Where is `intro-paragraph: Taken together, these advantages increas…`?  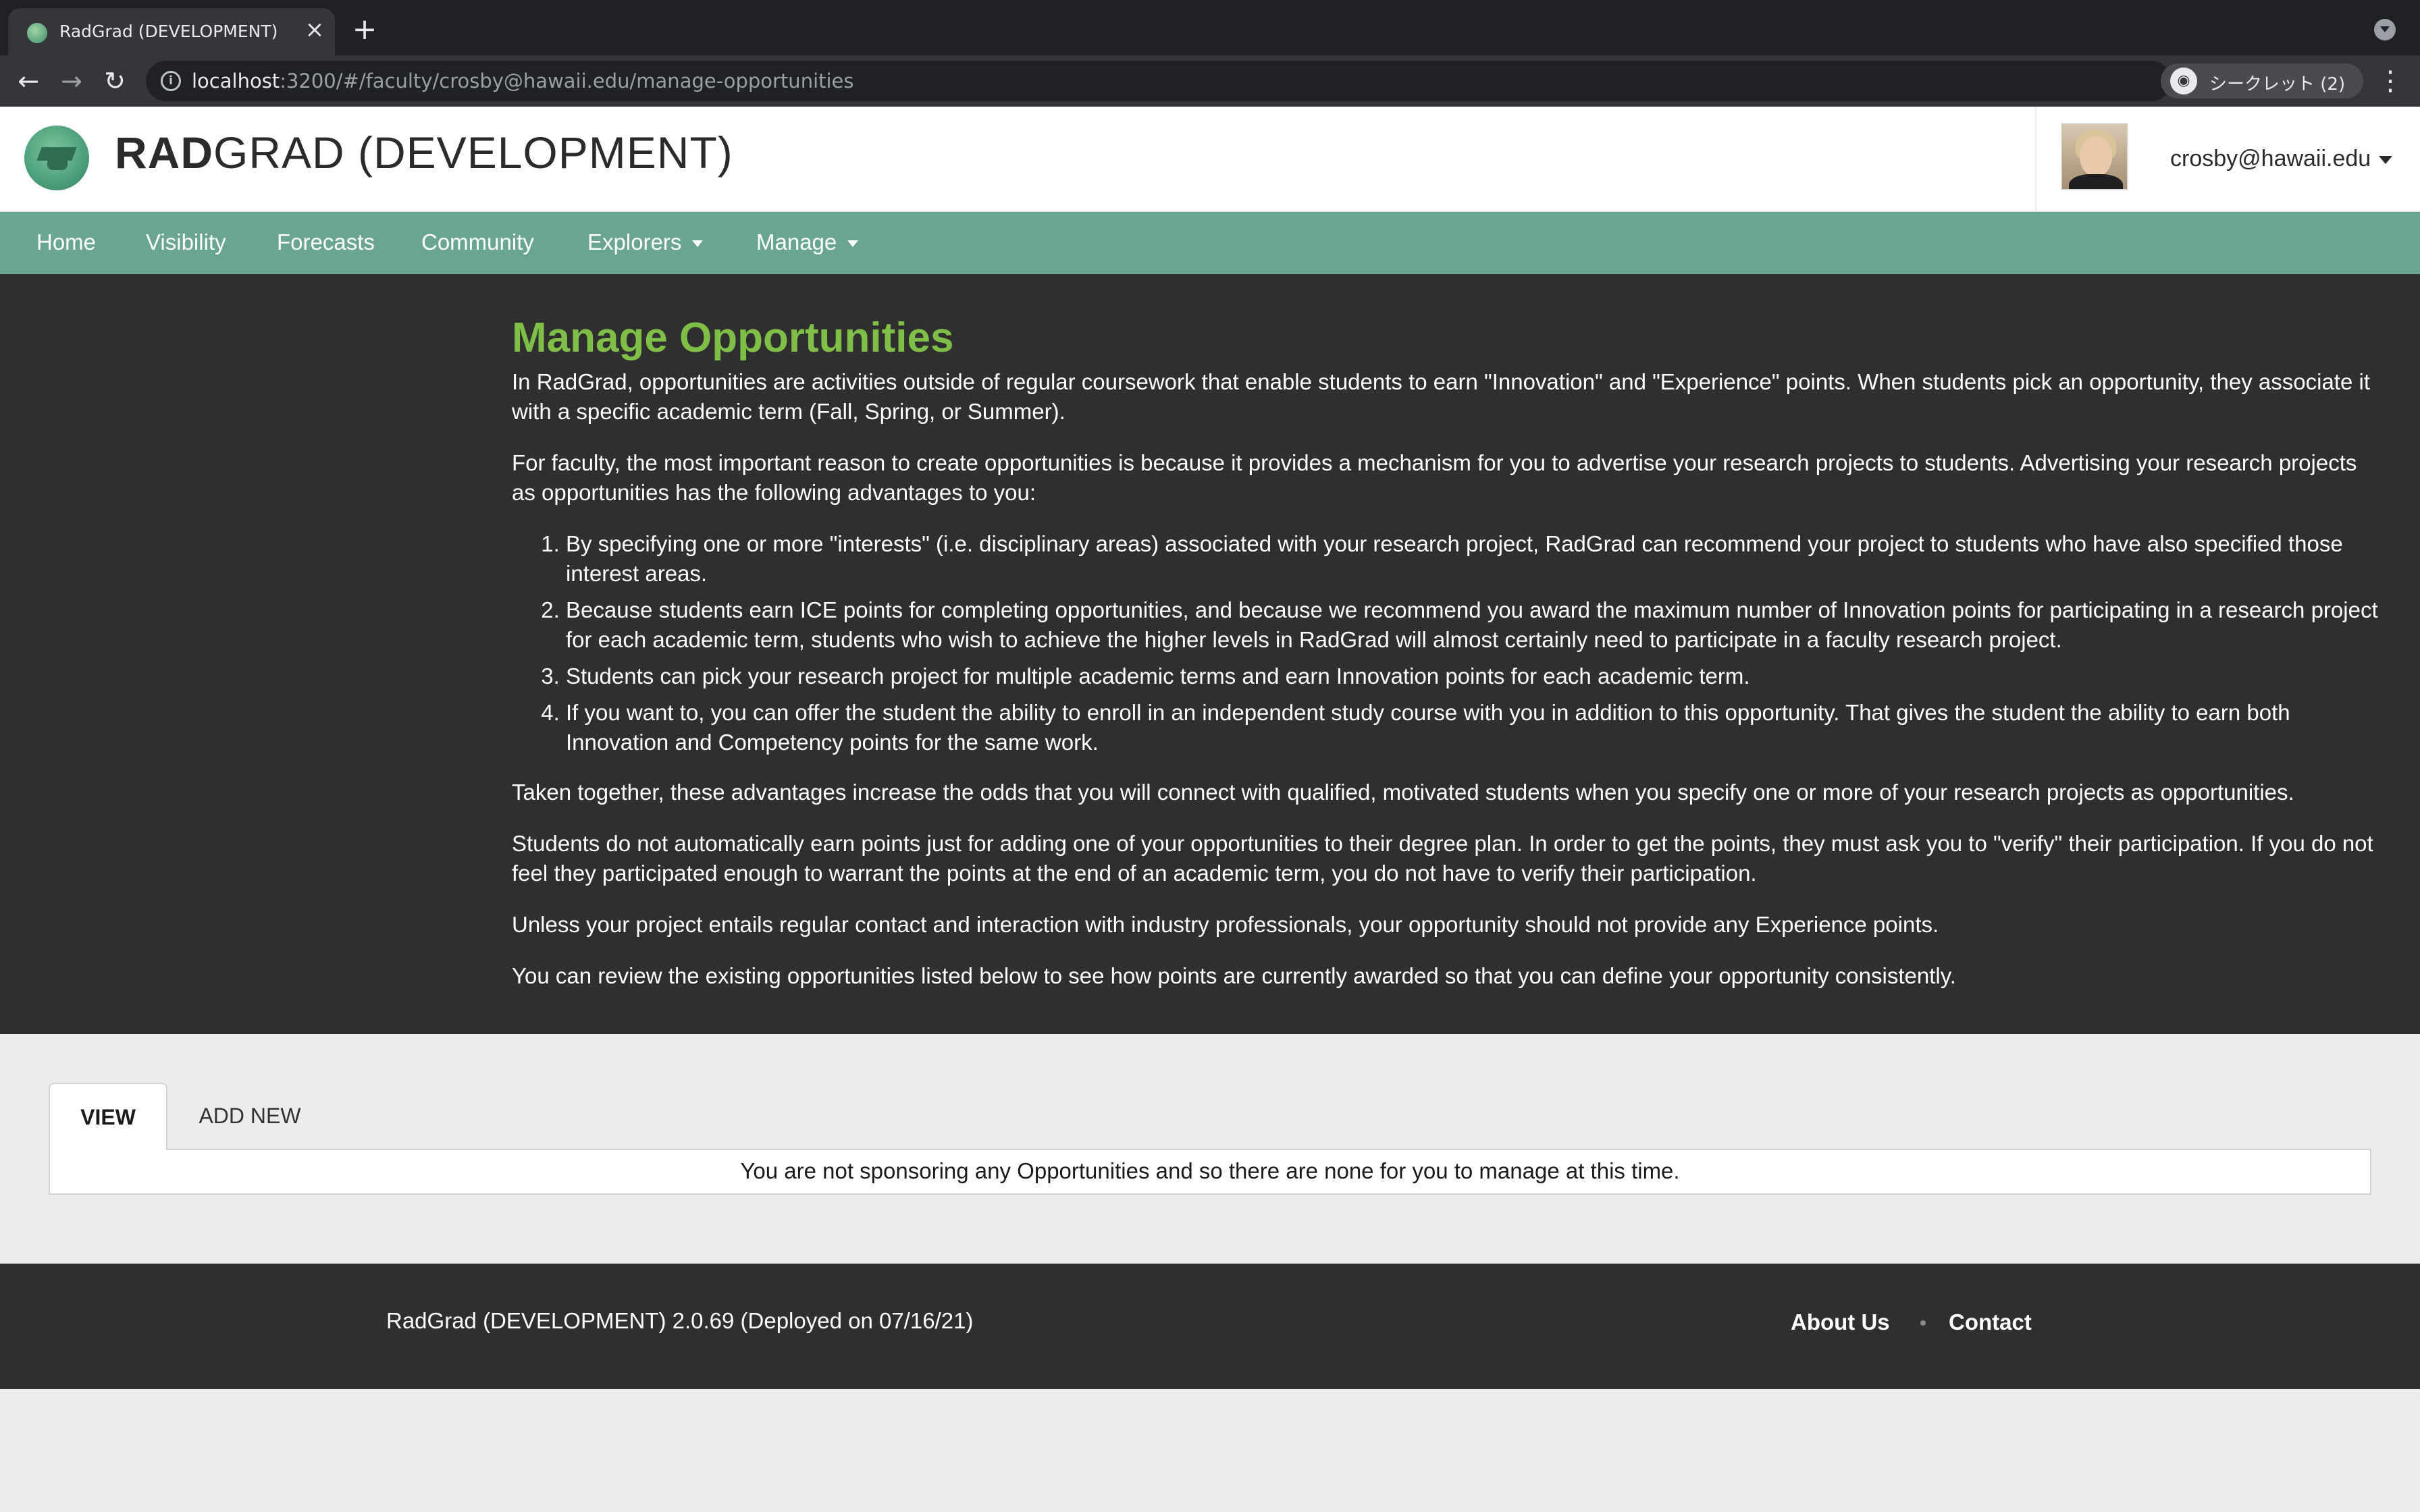 intro-paragraph: Taken together, these advantages increas… is located at coordinates (1403, 792).